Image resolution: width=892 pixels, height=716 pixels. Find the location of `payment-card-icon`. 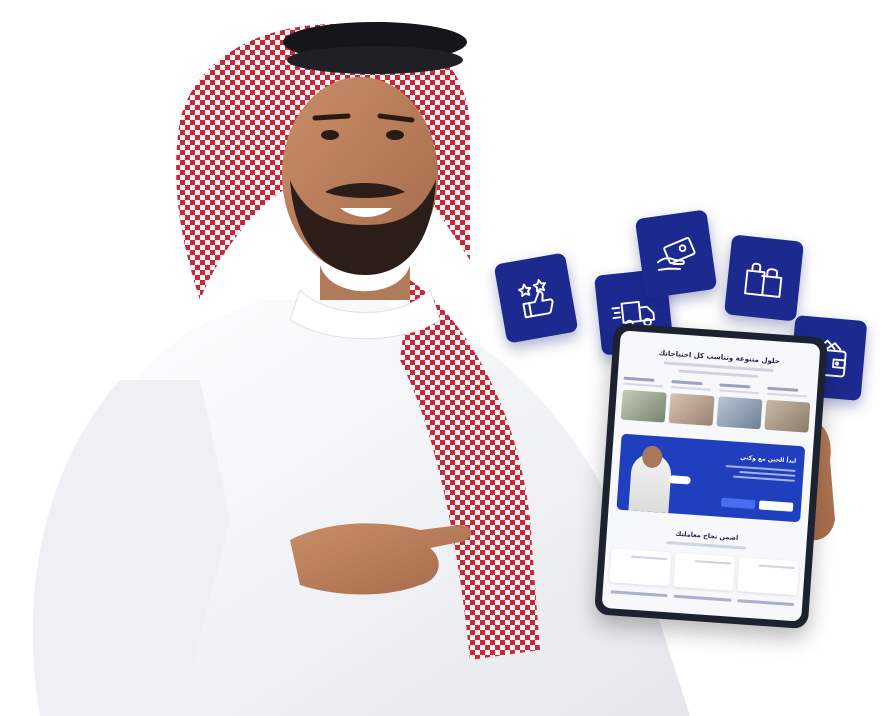

payment-card-icon is located at coordinates (676, 254).